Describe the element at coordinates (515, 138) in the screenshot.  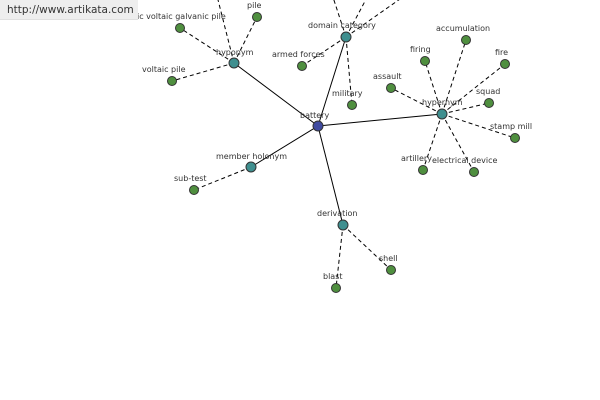
I see `node-stamp-mill` at that location.